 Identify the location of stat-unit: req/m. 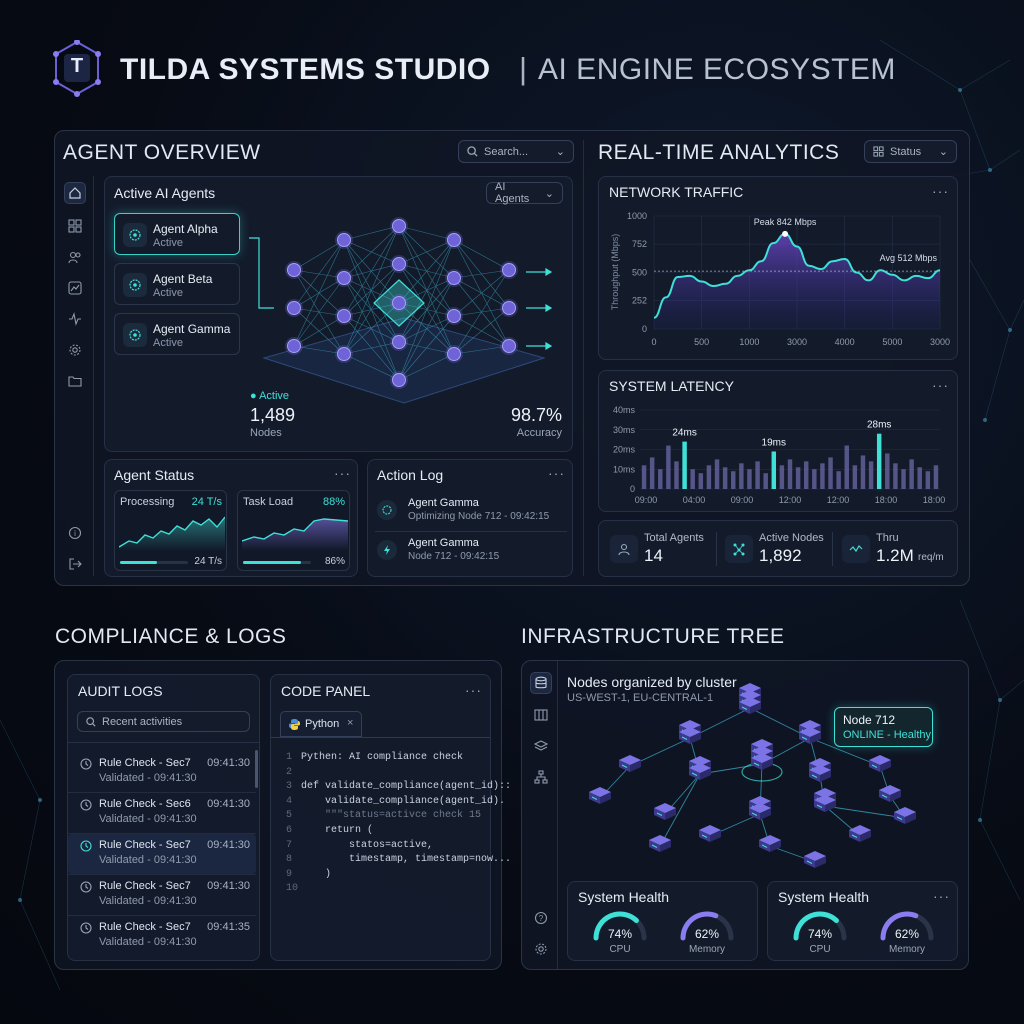
(931, 557).